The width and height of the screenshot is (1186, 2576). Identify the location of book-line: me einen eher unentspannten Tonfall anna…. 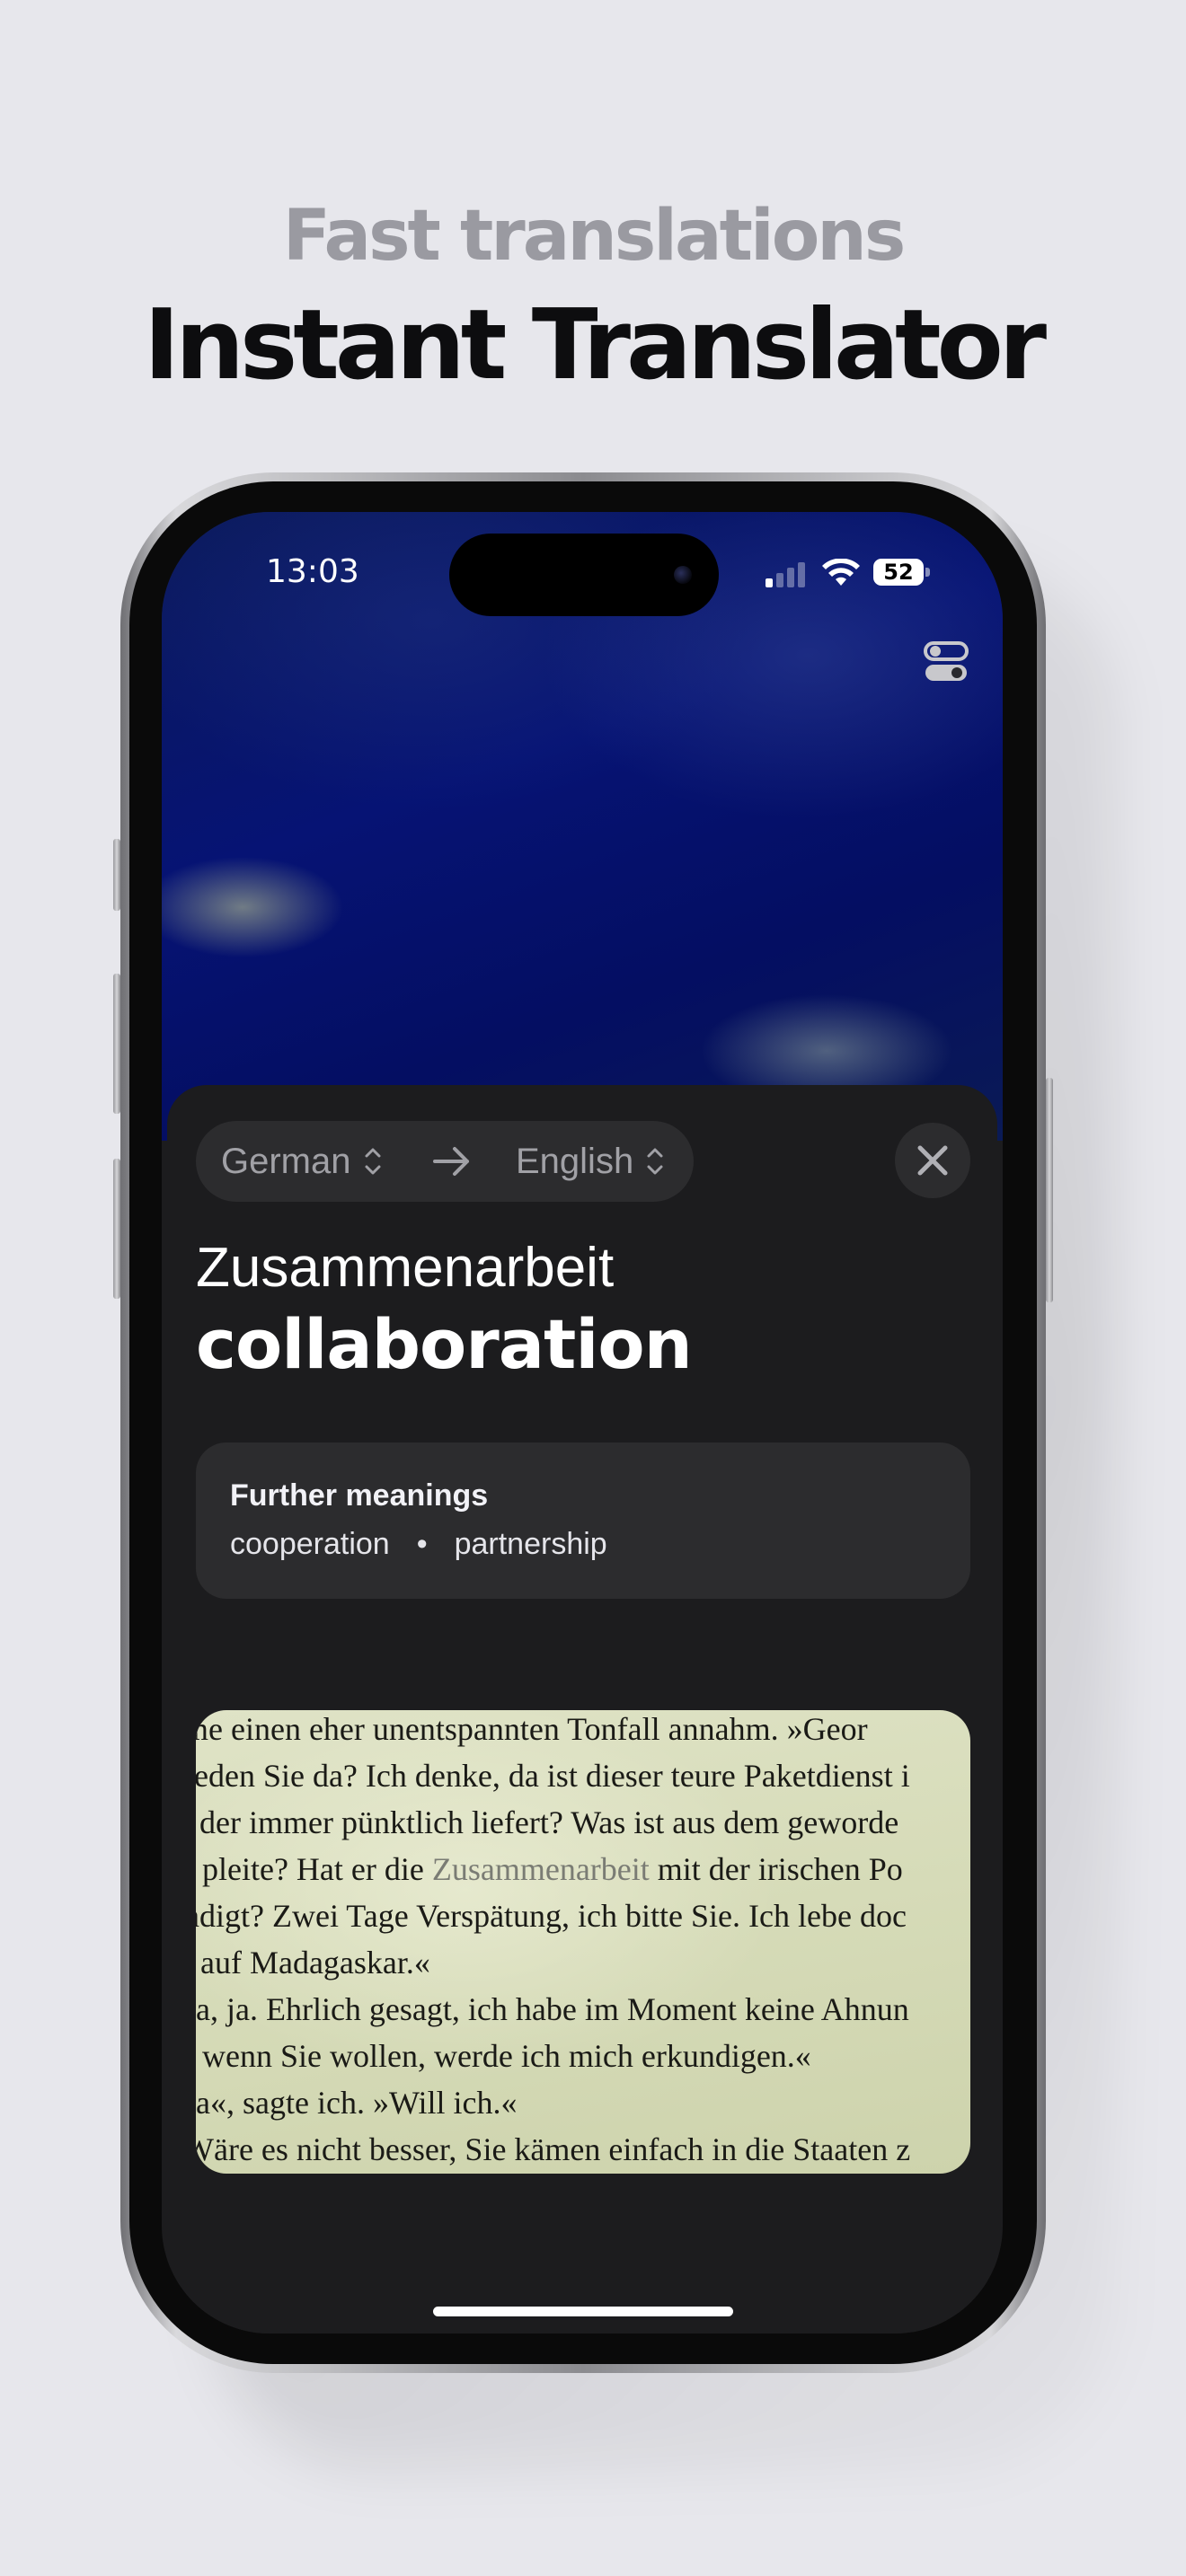
(532, 1729).